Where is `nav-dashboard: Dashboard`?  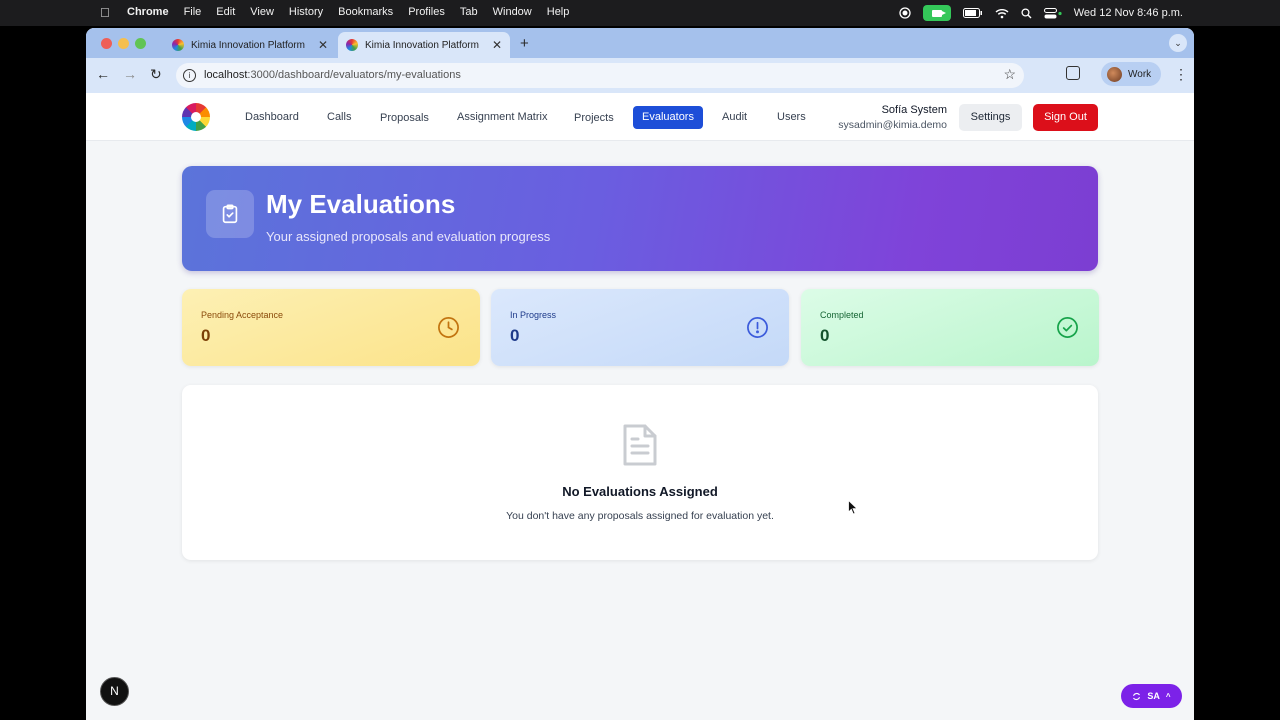 nav-dashboard: Dashboard is located at coordinates (272, 117).